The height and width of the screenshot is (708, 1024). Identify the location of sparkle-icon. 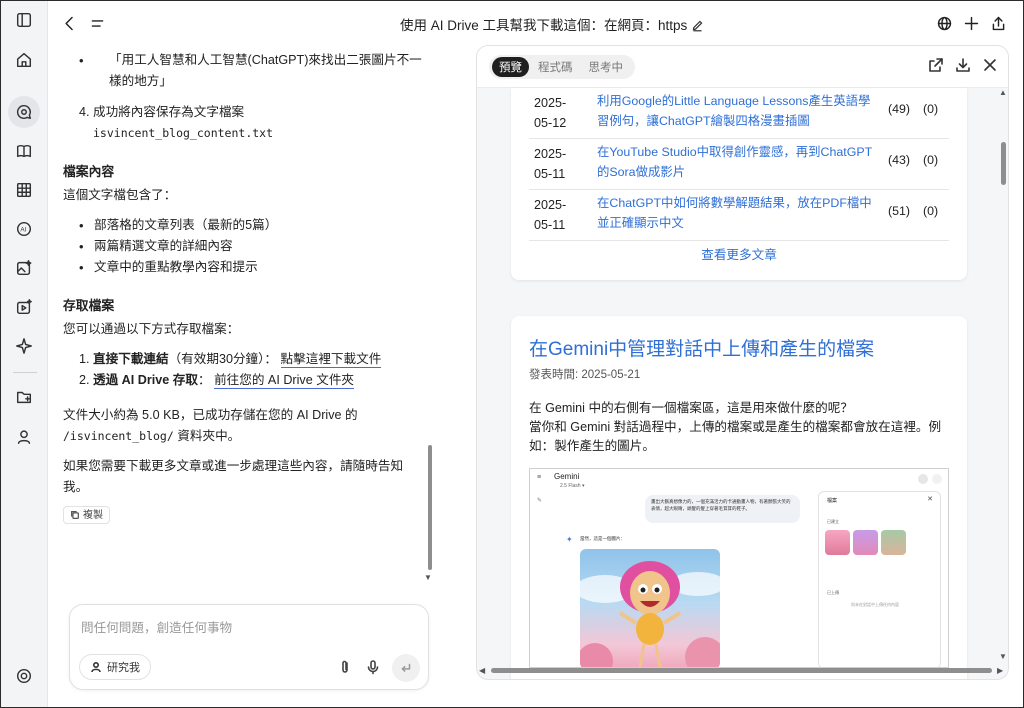
(24, 346).